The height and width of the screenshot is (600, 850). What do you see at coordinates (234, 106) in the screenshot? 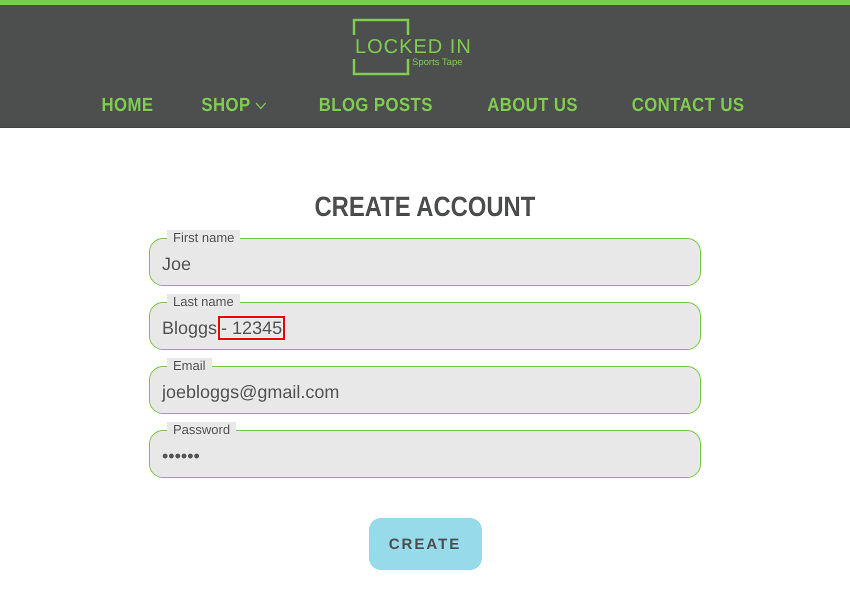
I see `nav-link: SHOP` at bounding box center [234, 106].